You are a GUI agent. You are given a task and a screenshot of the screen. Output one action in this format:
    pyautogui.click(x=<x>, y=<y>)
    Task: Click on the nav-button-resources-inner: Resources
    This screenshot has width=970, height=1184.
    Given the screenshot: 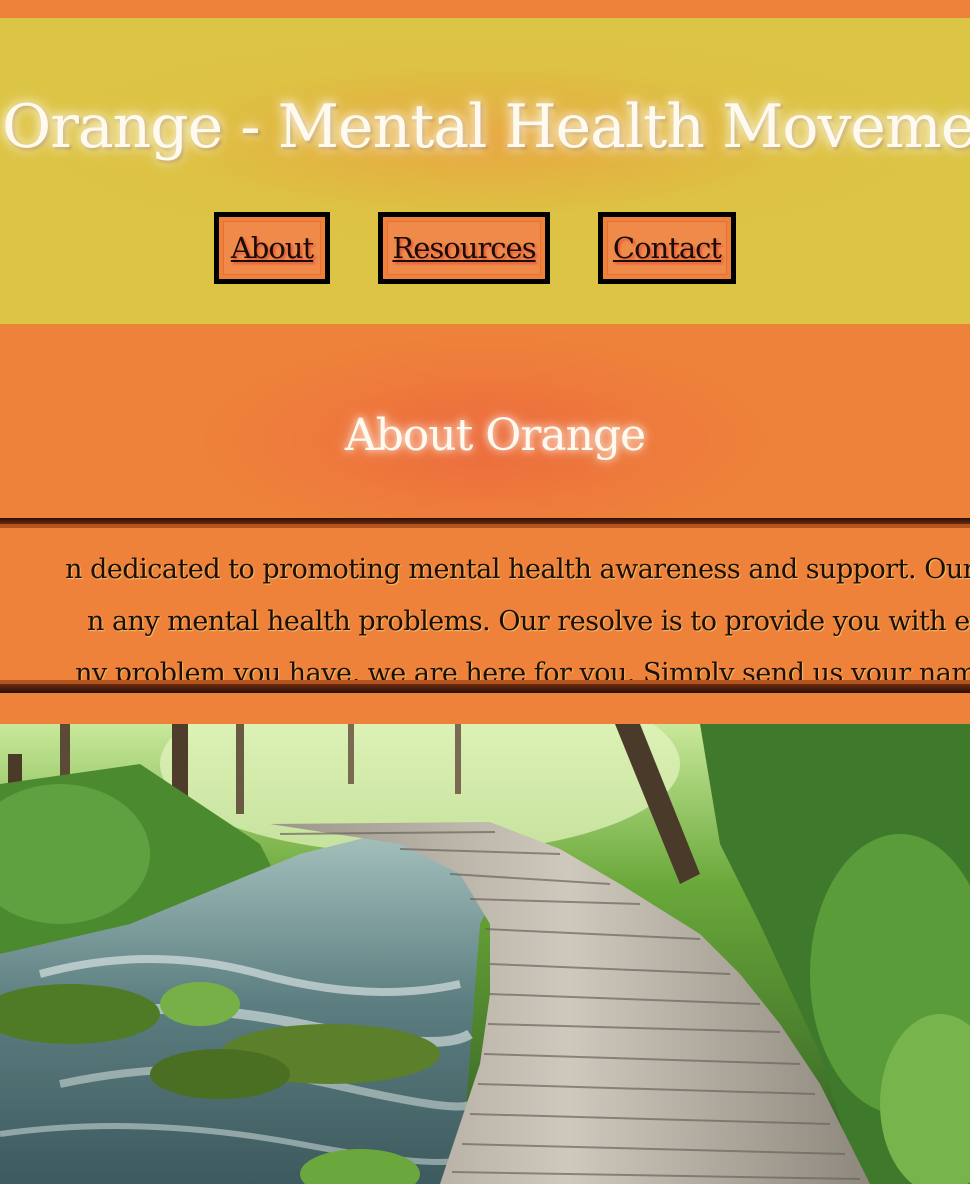 What is the action you would take?
    pyautogui.click(x=464, y=248)
    